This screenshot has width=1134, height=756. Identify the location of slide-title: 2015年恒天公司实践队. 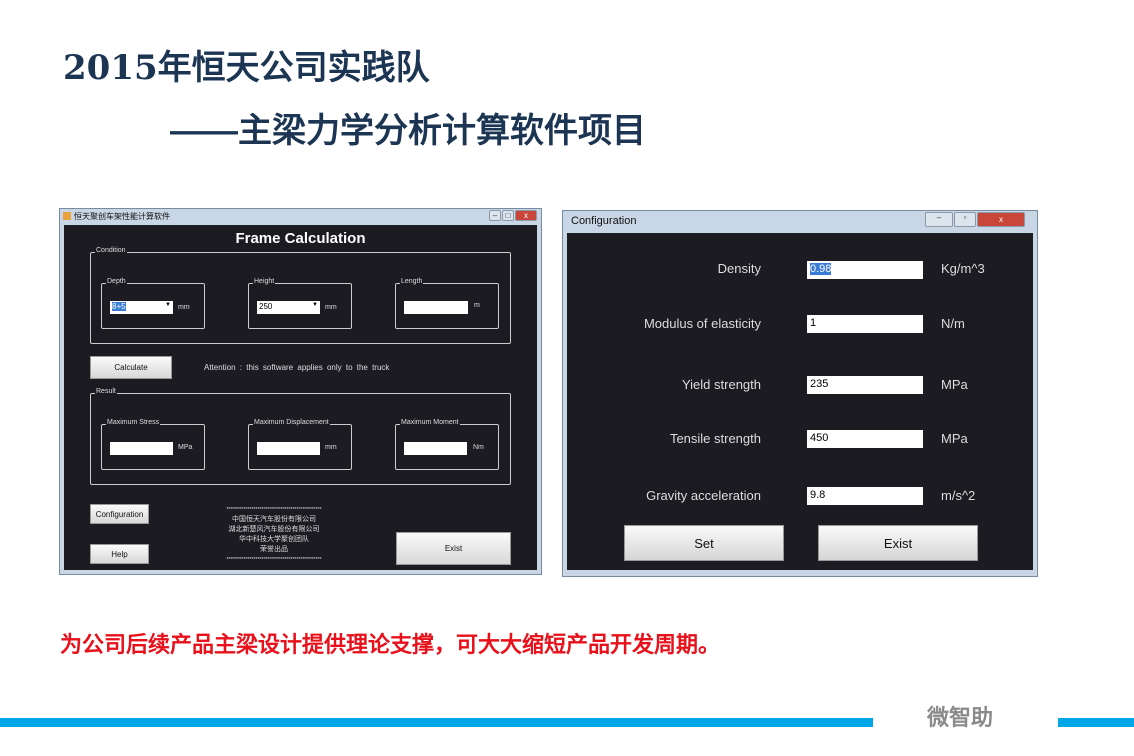
(246, 68).